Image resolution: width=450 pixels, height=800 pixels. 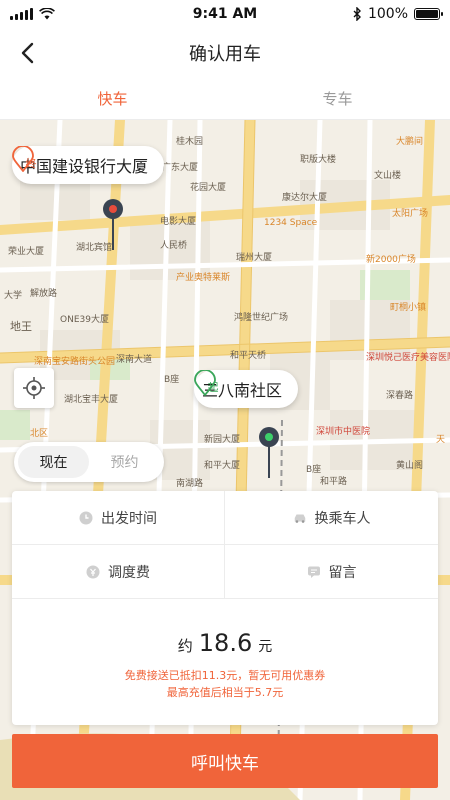 I want to click on locate-icon, so click(x=34, y=388).